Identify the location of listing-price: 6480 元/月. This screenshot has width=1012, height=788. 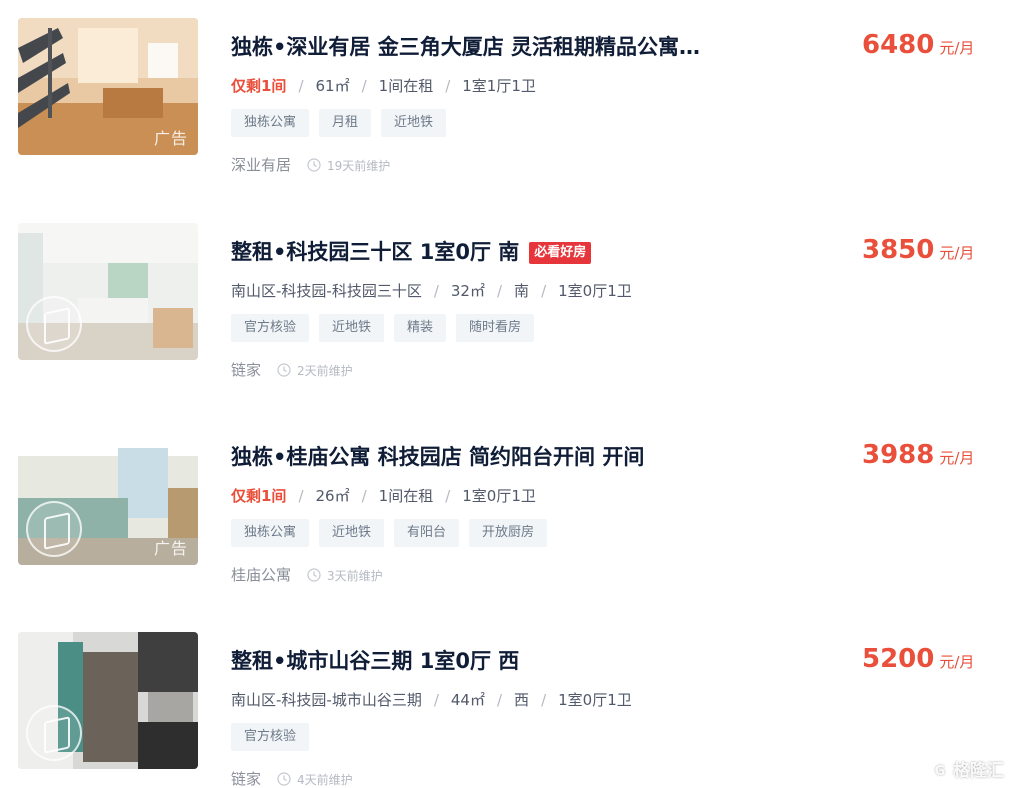
(918, 45).